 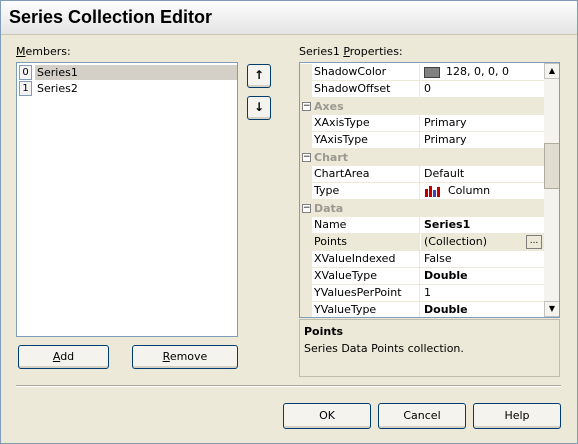 I want to click on property-value: 1, so click(x=482, y=293).